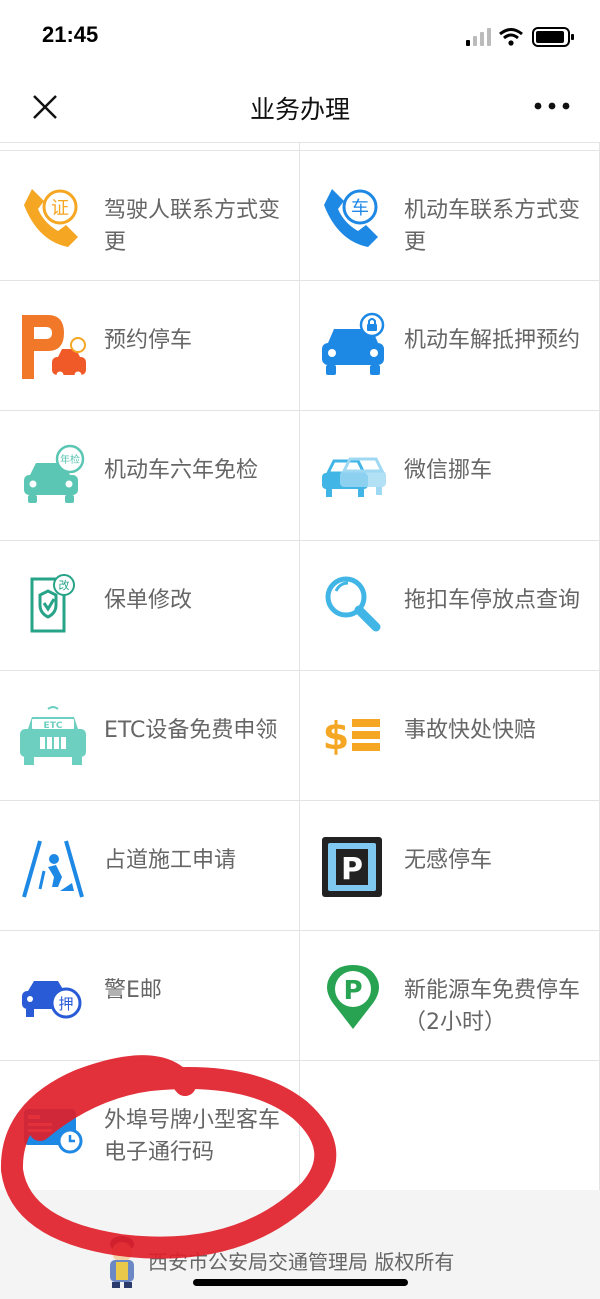 The height and width of the screenshot is (1299, 600). I want to click on service-label: 事故快处快赔, so click(470, 730).